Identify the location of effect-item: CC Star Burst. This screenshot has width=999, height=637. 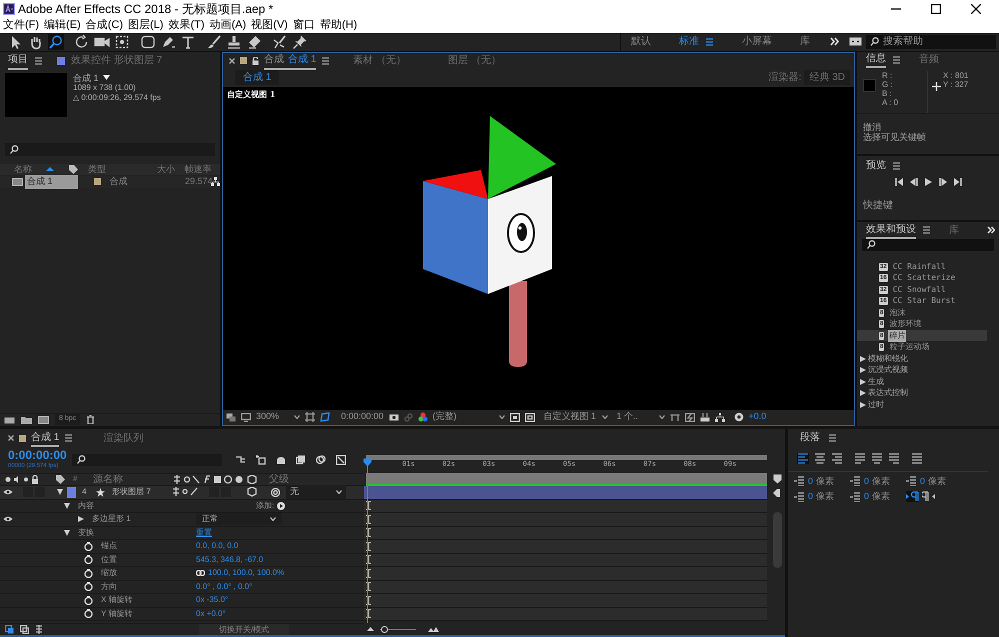
(924, 301).